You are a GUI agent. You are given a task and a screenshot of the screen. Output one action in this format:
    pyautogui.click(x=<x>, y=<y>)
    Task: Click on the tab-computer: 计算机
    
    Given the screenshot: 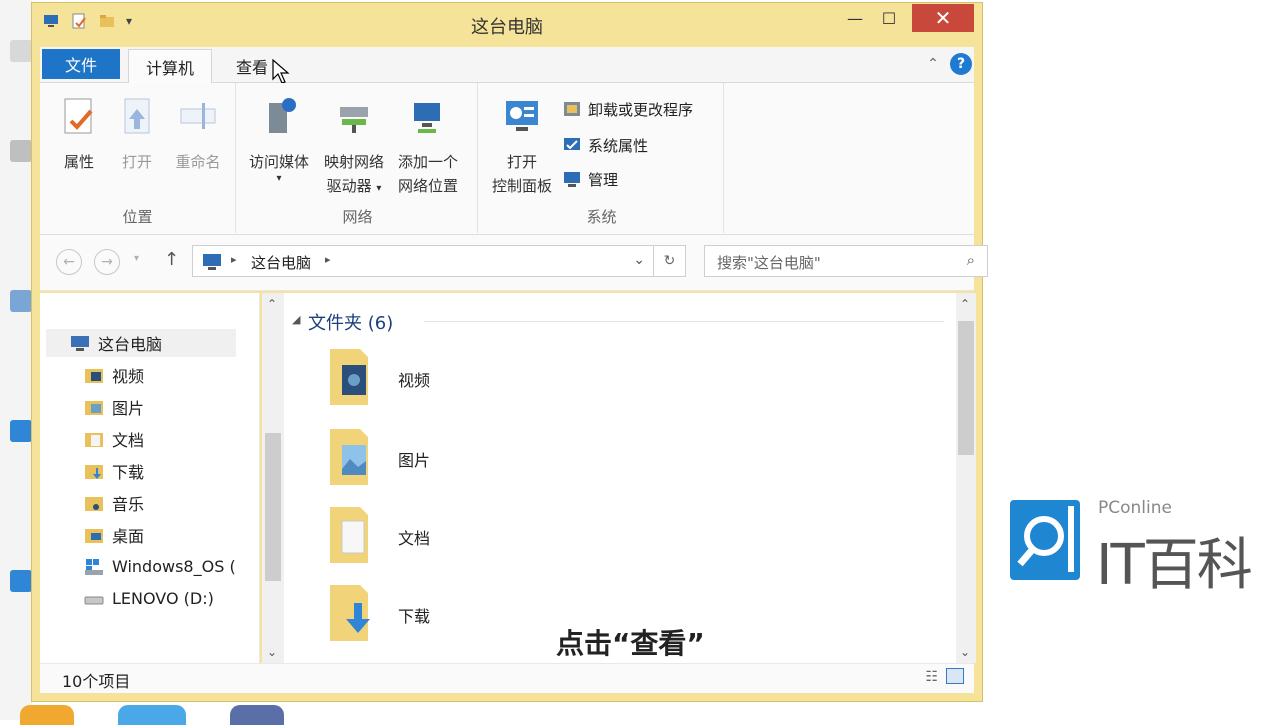 What is the action you would take?
    pyautogui.click(x=170, y=66)
    